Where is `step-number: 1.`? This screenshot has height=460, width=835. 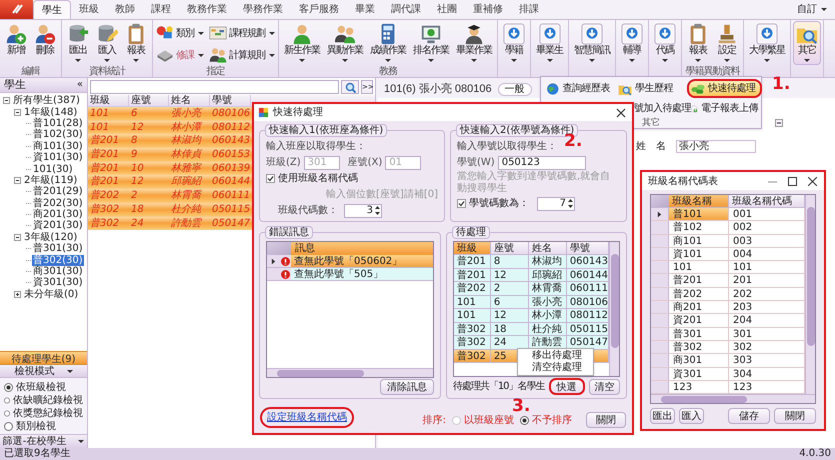
step-number: 1. is located at coordinates (781, 84).